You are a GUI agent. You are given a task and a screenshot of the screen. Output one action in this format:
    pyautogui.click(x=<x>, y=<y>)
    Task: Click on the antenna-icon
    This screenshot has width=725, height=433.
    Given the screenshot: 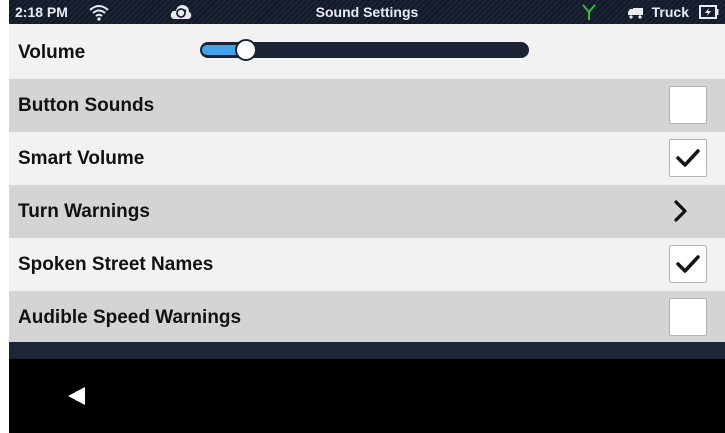 What is the action you would take?
    pyautogui.click(x=589, y=12)
    